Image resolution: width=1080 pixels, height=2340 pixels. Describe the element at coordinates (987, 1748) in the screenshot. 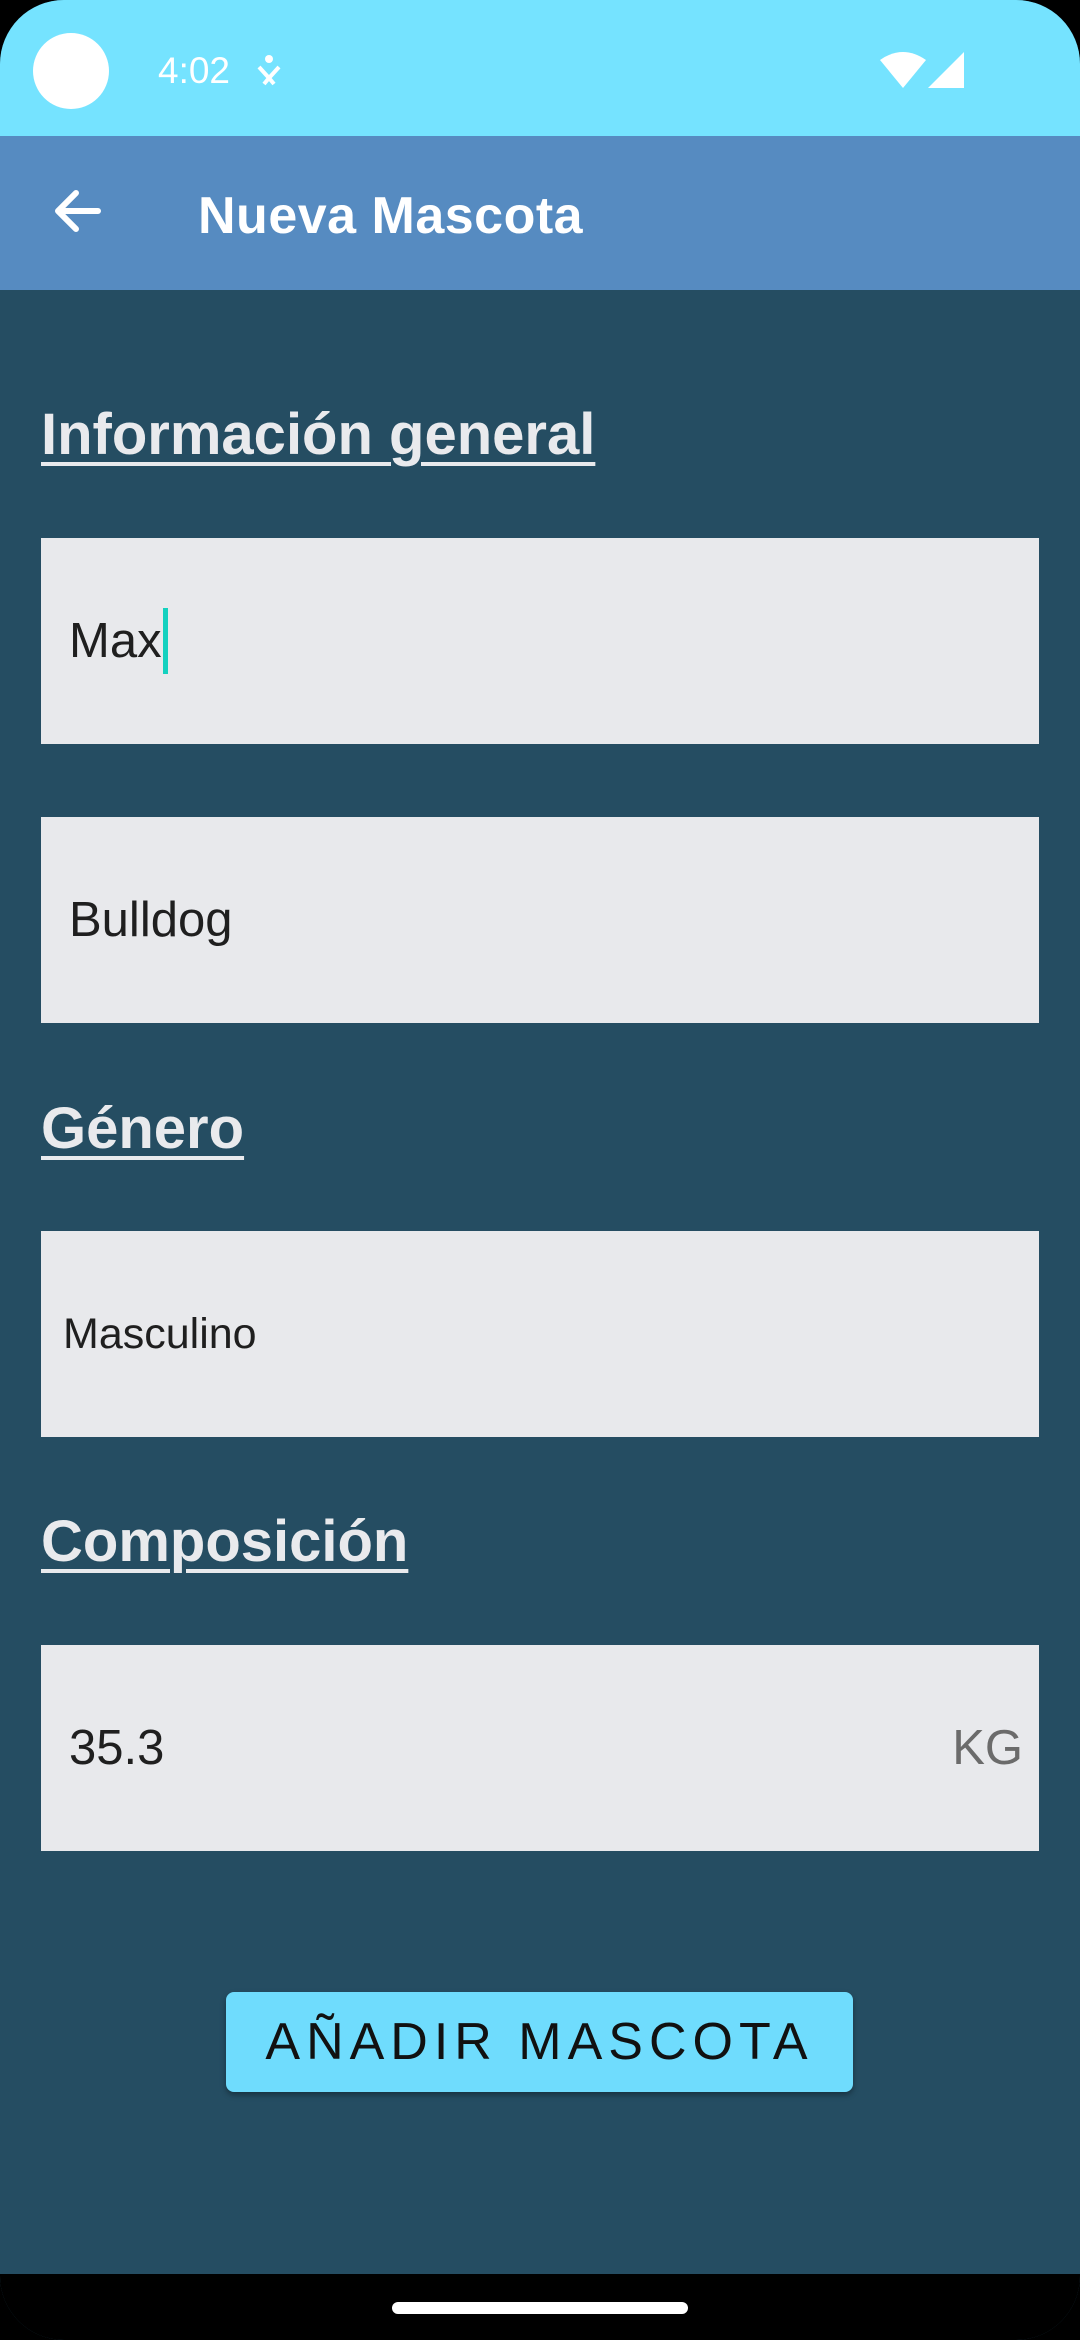

I see `weight-unit-suffix: KG` at that location.